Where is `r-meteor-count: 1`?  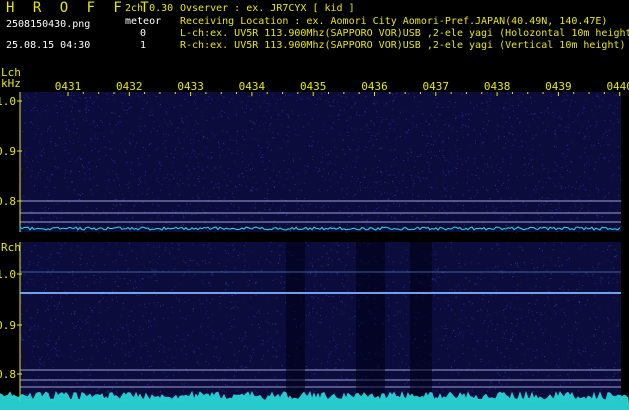 r-meteor-count: 1 is located at coordinates (143, 45).